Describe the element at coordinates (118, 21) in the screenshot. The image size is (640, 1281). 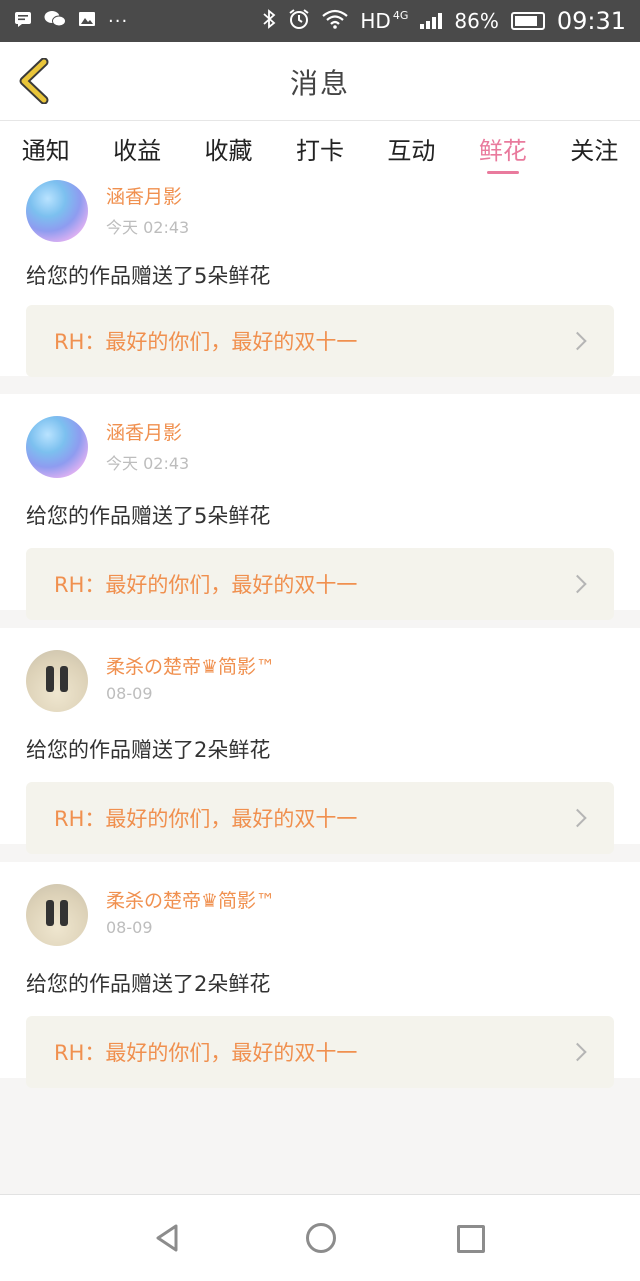
I see `more-notifications-icon: ···` at that location.